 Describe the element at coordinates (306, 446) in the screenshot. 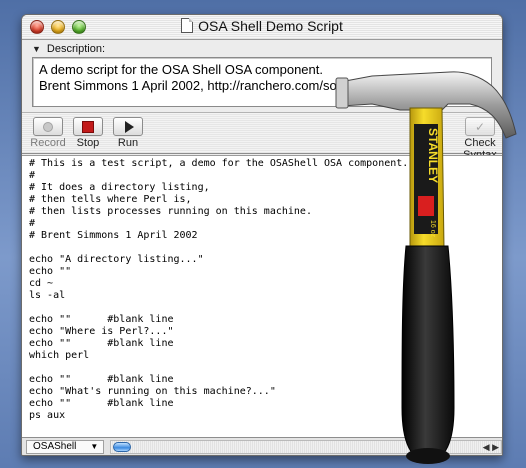

I see `horizontal-scrollbar: ◀ ▶` at that location.